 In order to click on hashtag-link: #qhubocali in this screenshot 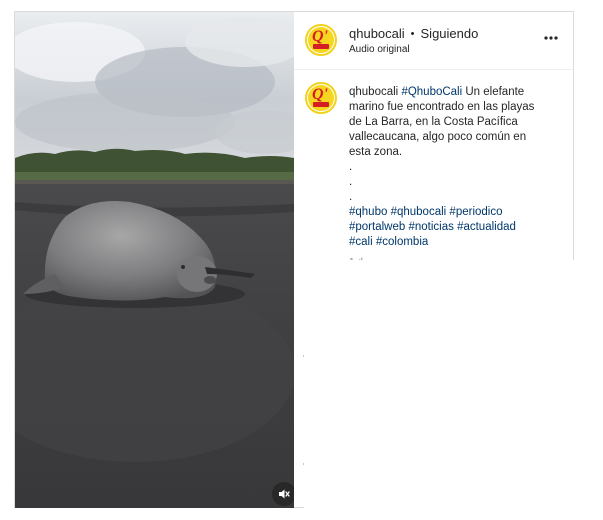, I will do `click(419, 212)`.